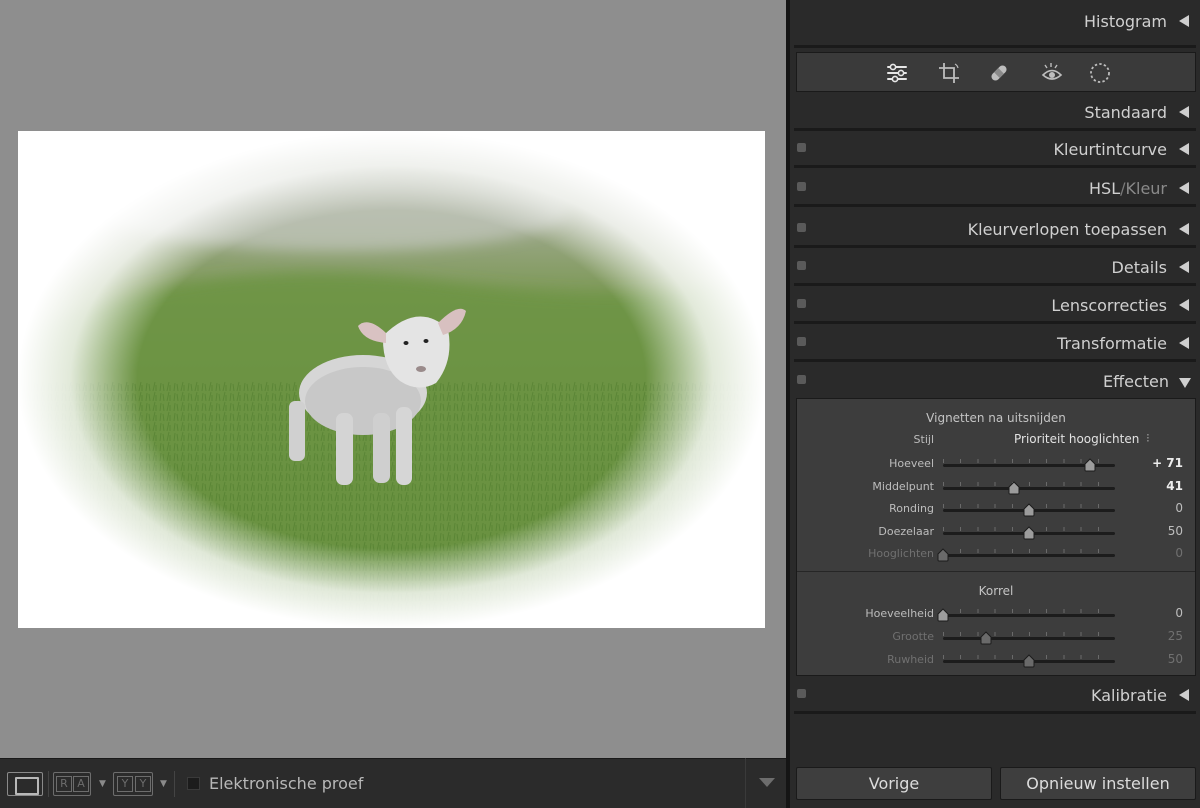 The image size is (1200, 808). Describe the element at coordinates (1135, 381) in the screenshot. I see `section-title: Effecten` at that location.